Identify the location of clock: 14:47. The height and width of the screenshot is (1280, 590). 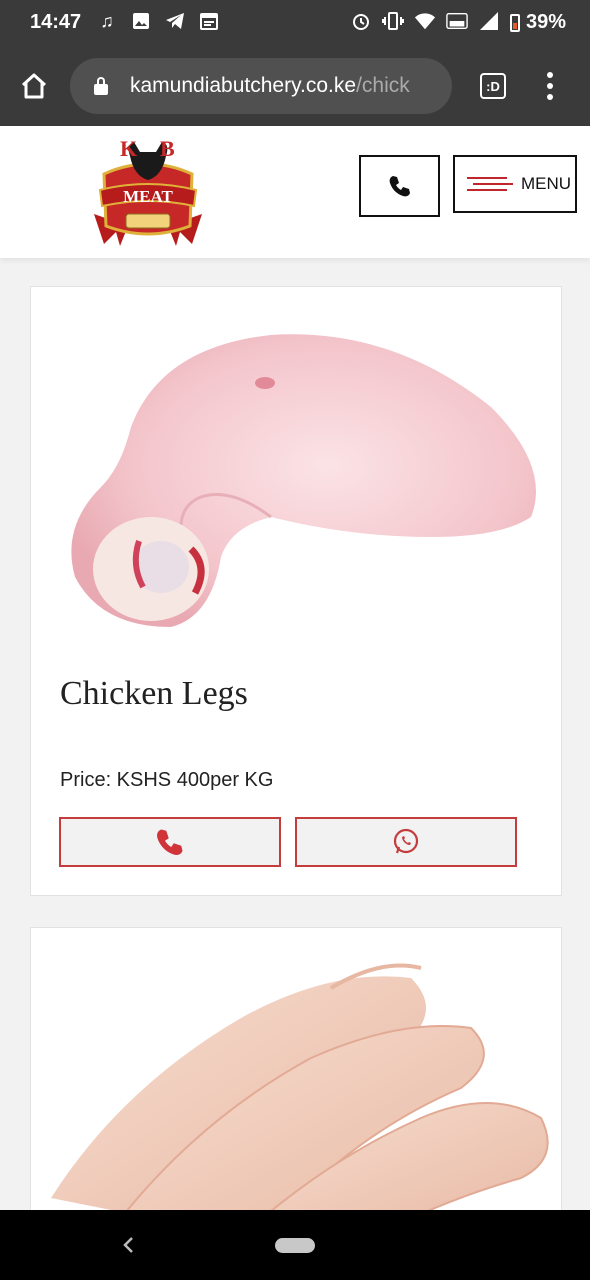
(56, 22).